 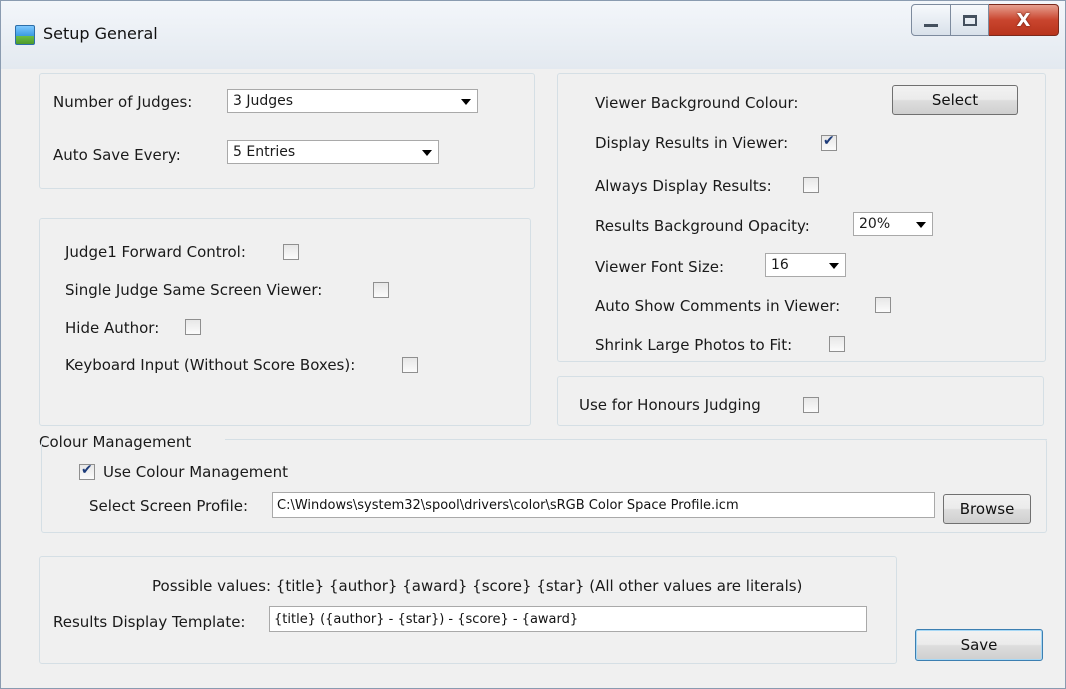 What do you see at coordinates (893, 224) in the screenshot?
I see `opacity-select: 20%` at bounding box center [893, 224].